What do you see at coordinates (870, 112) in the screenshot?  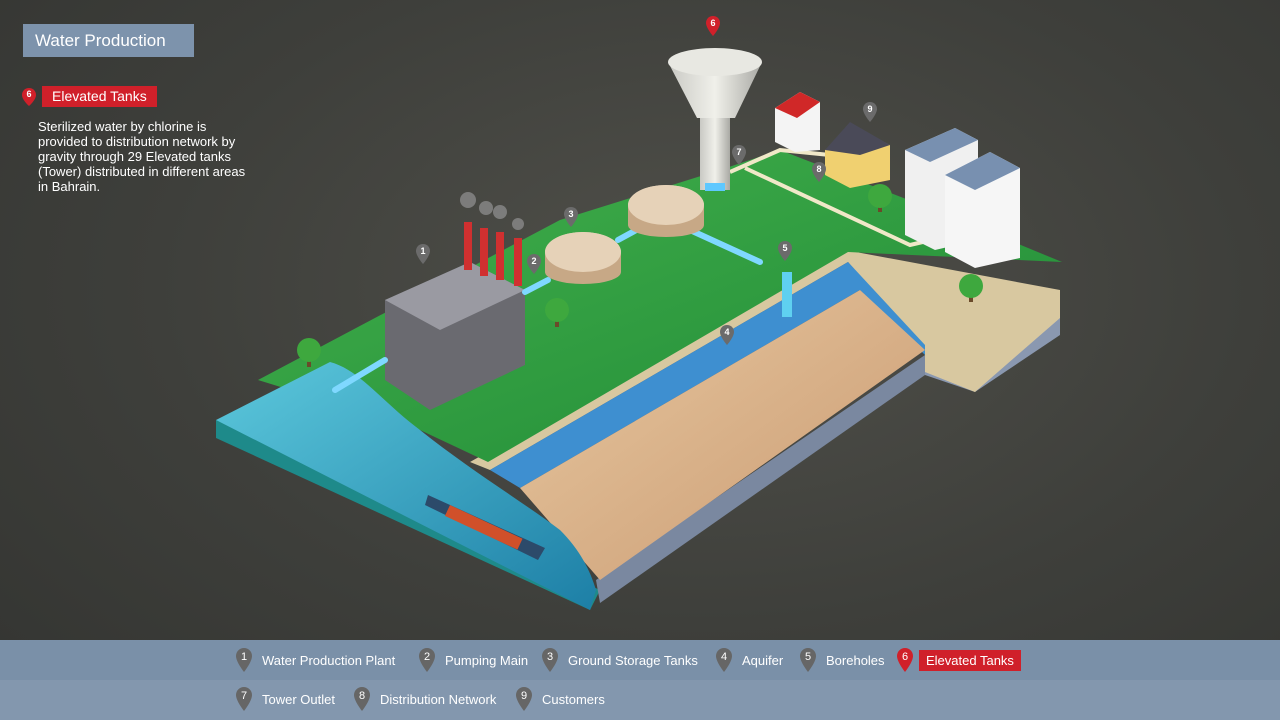 I see `map-pin-9: 9` at bounding box center [870, 112].